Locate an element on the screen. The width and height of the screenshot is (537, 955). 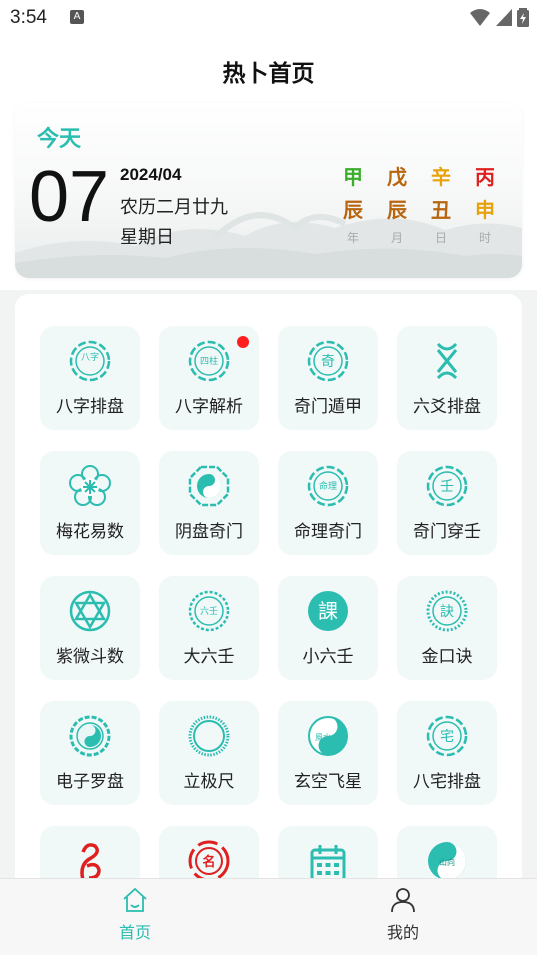
shanxiang-icon: 山向 is located at coordinates (447, 861).